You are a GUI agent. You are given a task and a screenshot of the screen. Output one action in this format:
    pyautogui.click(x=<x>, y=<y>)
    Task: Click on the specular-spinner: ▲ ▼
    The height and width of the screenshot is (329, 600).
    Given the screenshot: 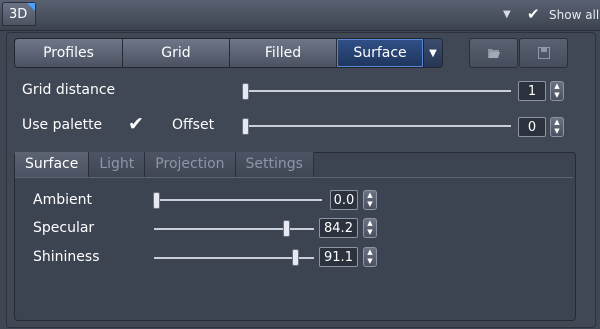 What is the action you would take?
    pyautogui.click(x=370, y=228)
    